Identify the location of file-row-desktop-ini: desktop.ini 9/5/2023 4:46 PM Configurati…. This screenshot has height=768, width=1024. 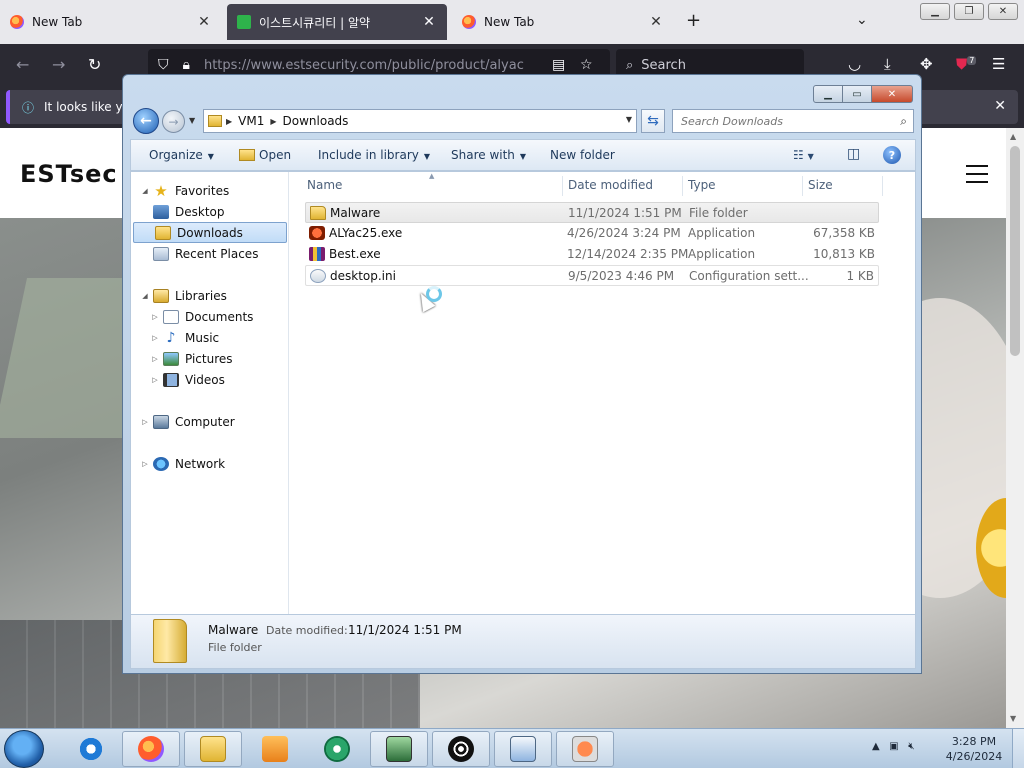
(592, 275).